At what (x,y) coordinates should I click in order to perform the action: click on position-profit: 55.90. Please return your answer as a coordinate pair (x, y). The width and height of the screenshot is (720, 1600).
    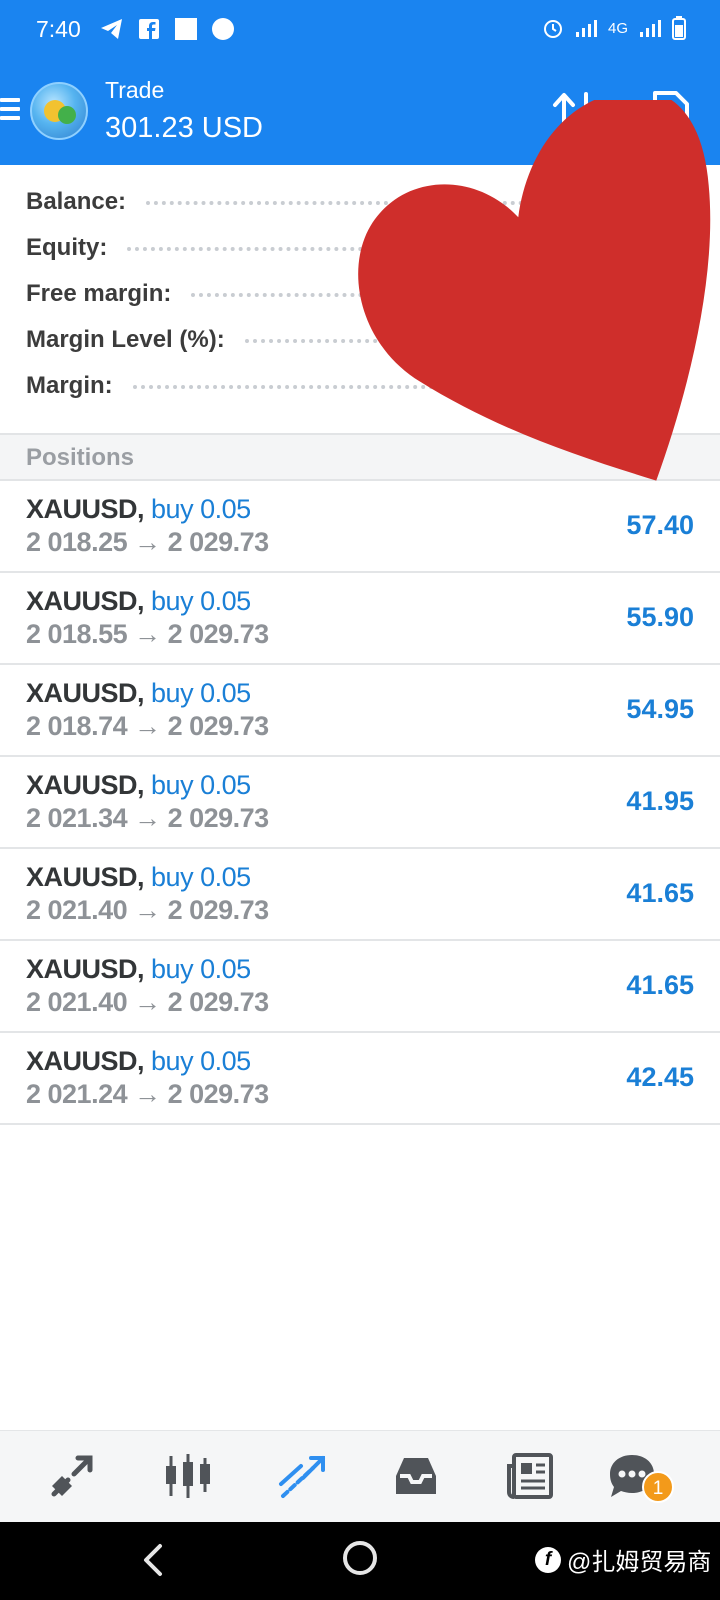
    Looking at the image, I should click on (660, 617).